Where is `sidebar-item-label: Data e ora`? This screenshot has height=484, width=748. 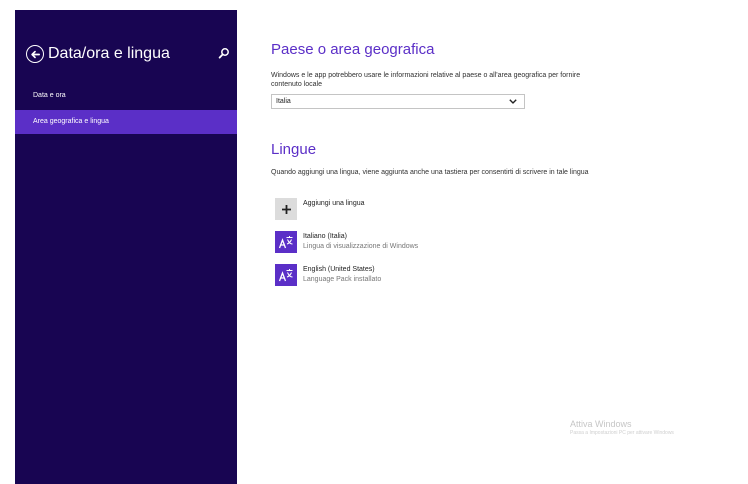
sidebar-item-label: Data e ora is located at coordinates (49, 95).